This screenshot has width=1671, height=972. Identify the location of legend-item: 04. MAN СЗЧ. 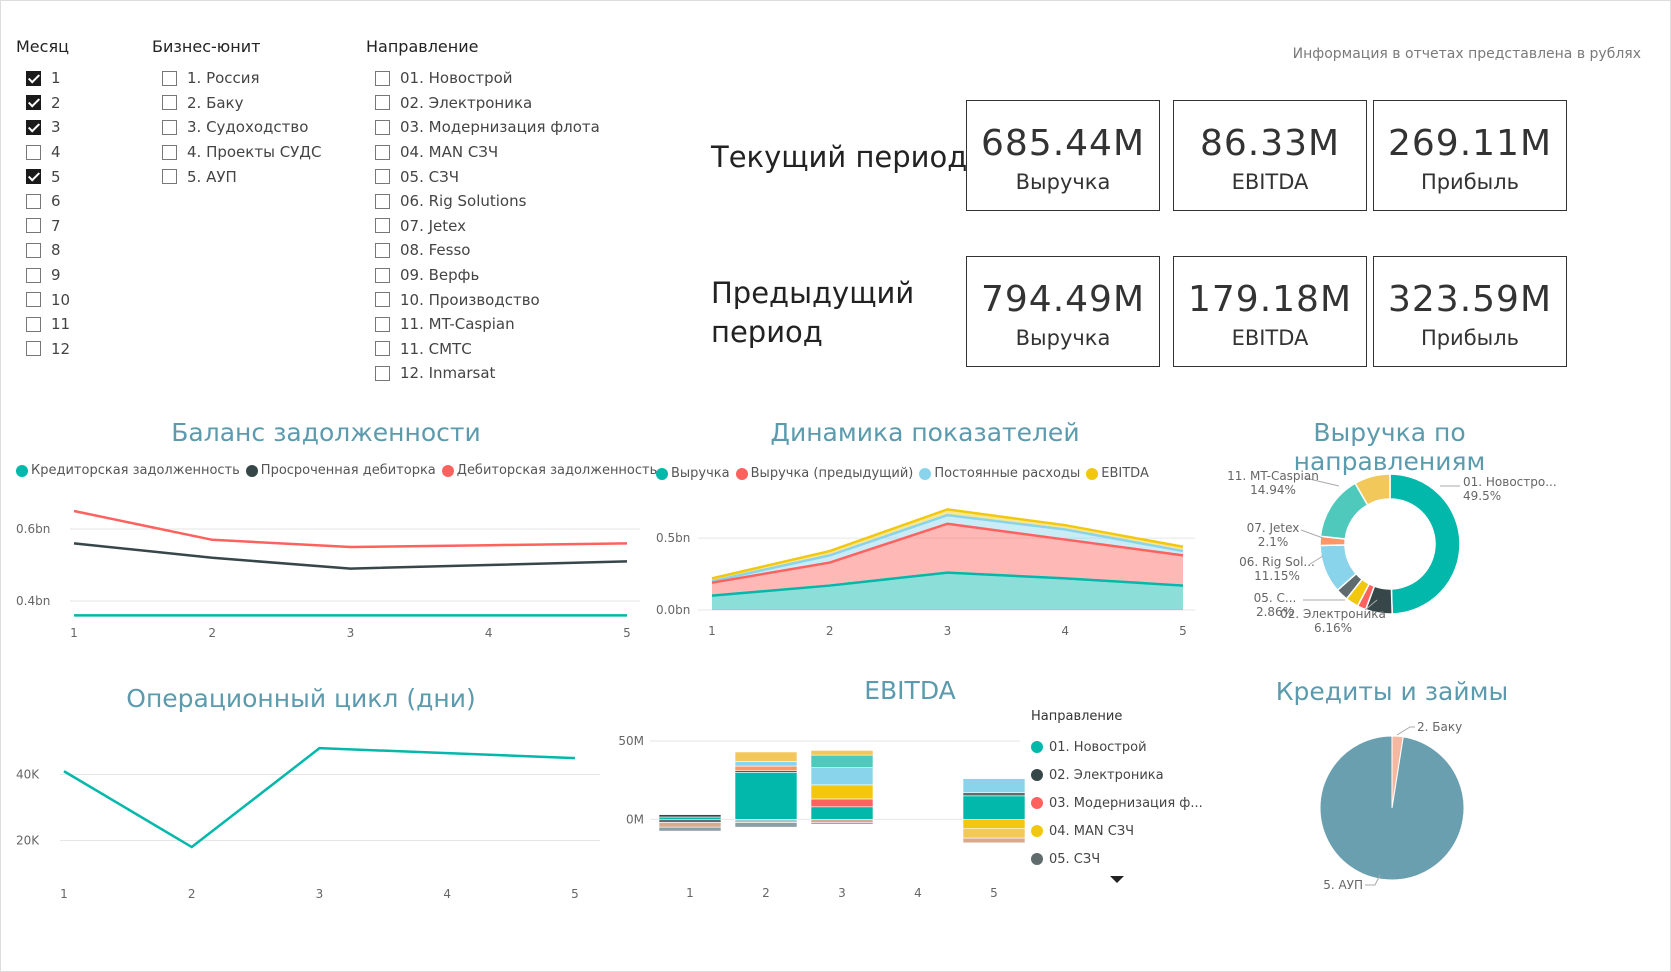
(1117, 831).